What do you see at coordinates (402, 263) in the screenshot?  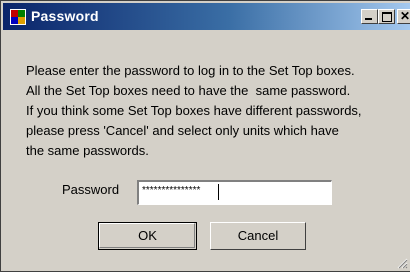 I see `resize-grip-icon` at bounding box center [402, 263].